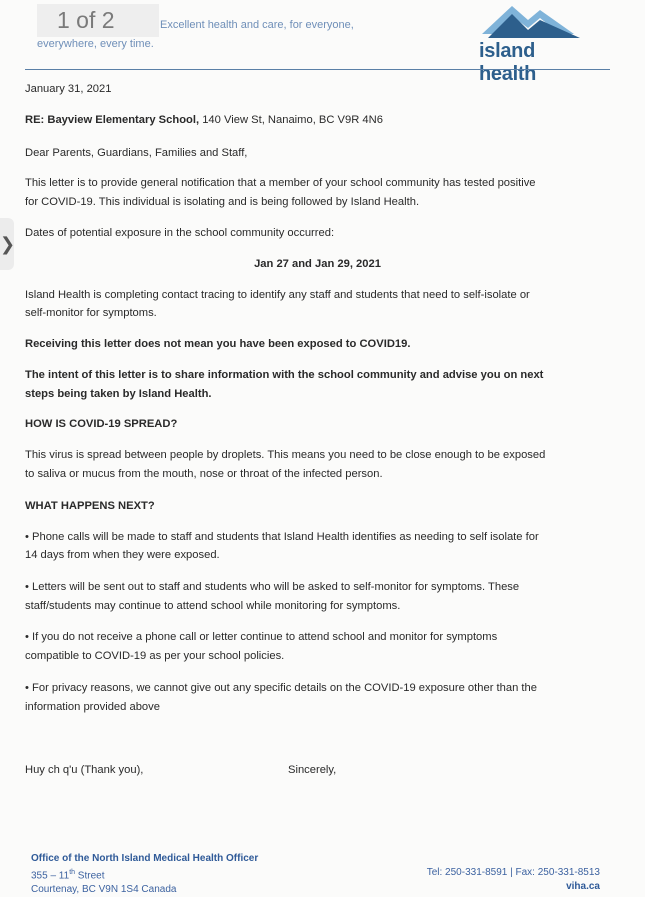 The height and width of the screenshot is (897, 645). Describe the element at coordinates (531, 22) in the screenshot. I see `mountain-logo-icon` at that location.